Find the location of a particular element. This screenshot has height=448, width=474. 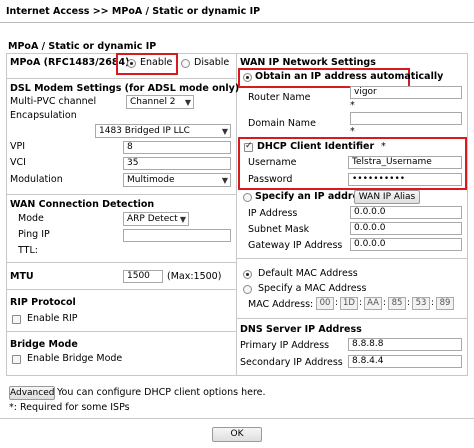

modulation-label: Modulation is located at coordinates (36, 179).